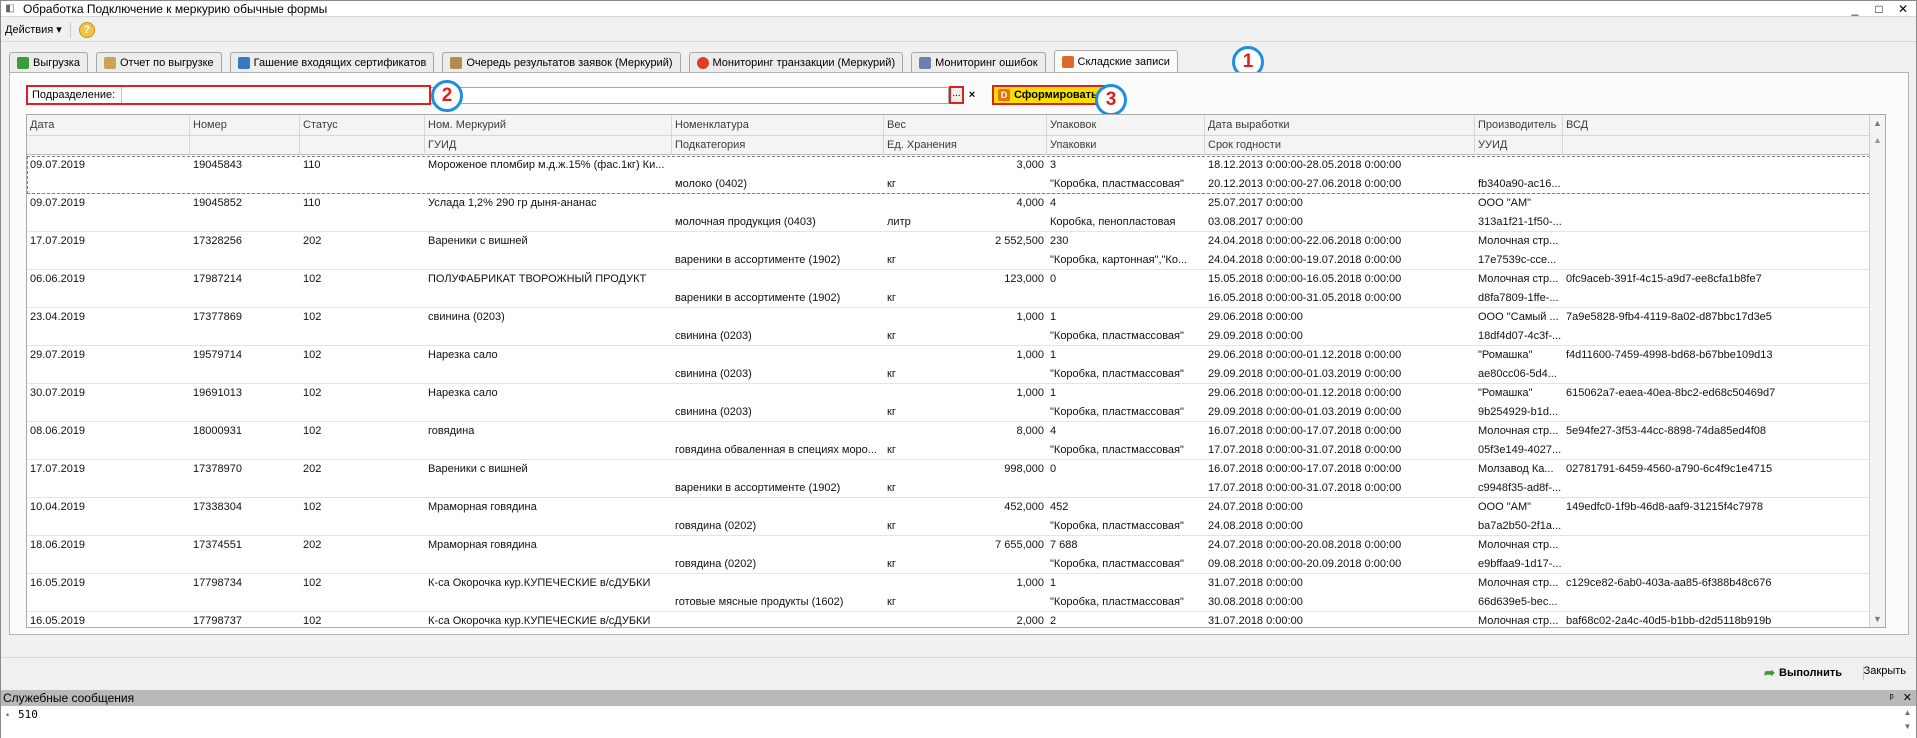 The height and width of the screenshot is (738, 1917). What do you see at coordinates (1716, 125) in the screenshot?
I see `column-header-vsd: ВСД` at bounding box center [1716, 125].